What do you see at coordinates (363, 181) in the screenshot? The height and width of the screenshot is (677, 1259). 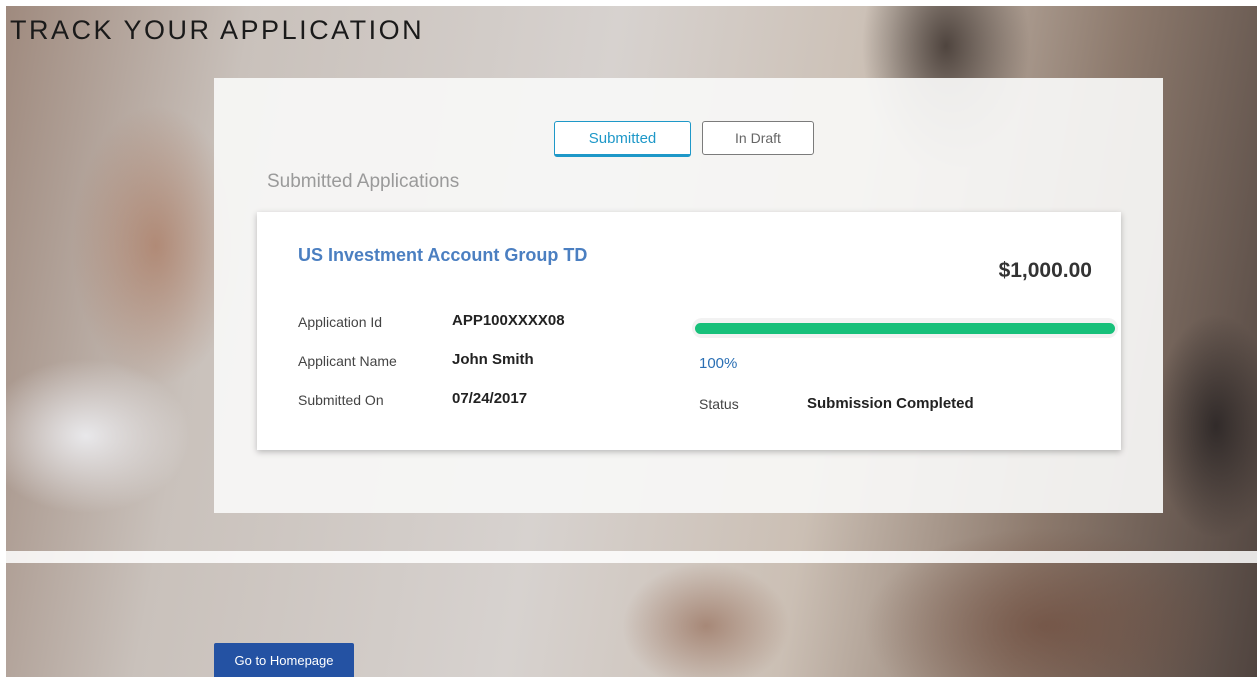 I see `section-heading: Submitted Applications` at bounding box center [363, 181].